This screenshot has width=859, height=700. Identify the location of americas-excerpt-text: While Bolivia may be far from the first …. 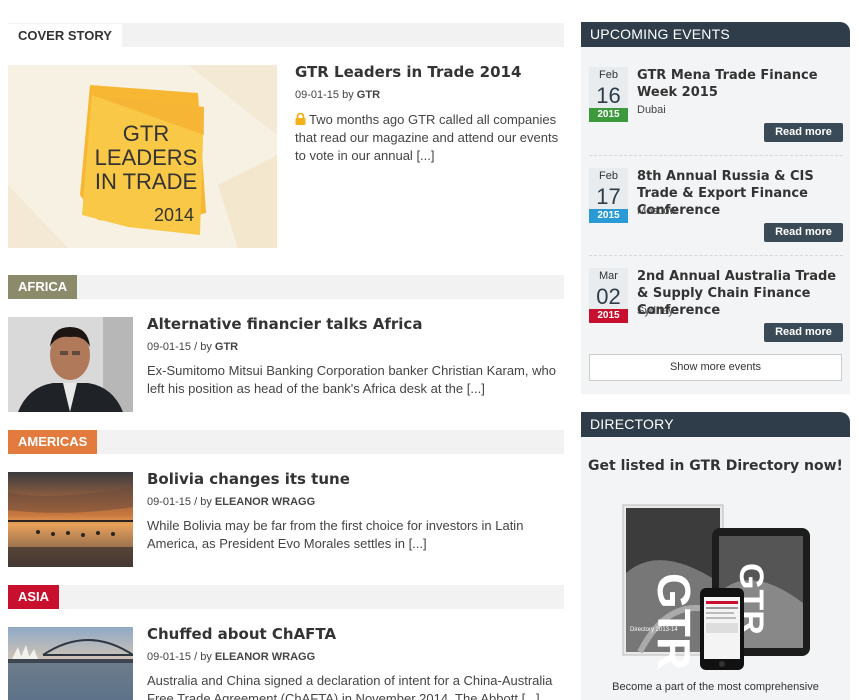
(335, 534).